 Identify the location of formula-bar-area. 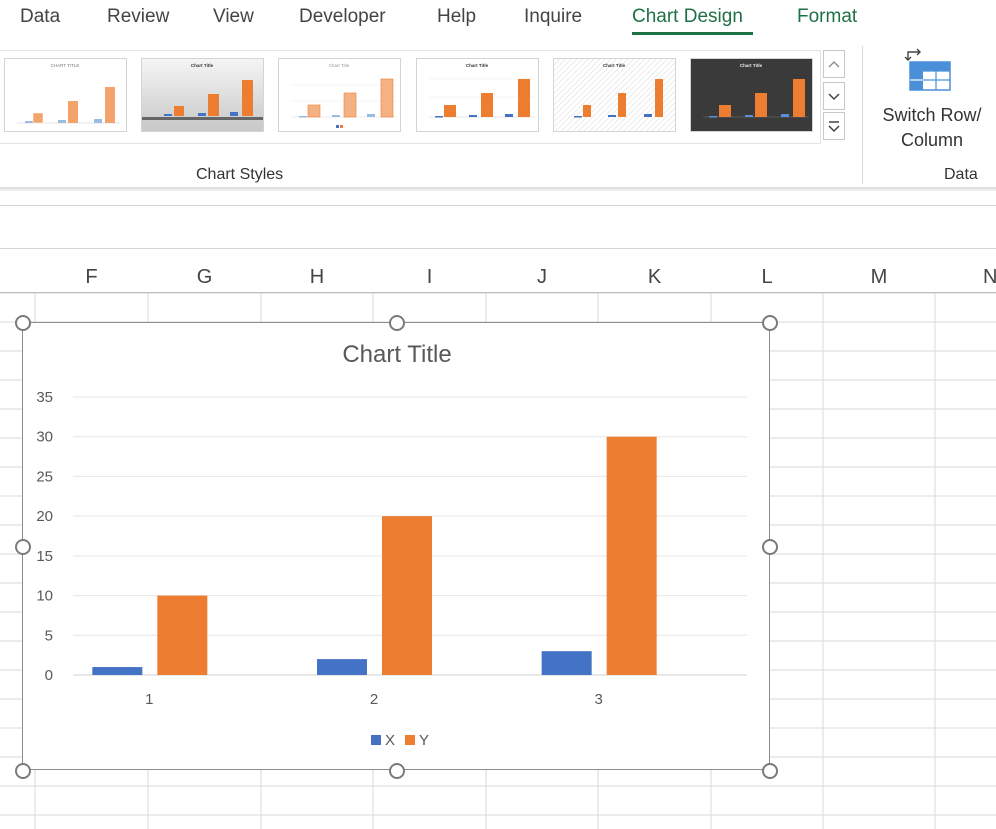
(498, 227).